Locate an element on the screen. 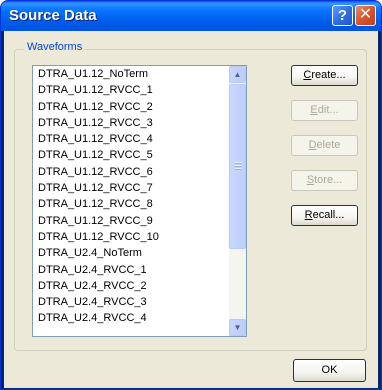  close-button: ✕ is located at coordinates (365, 15).